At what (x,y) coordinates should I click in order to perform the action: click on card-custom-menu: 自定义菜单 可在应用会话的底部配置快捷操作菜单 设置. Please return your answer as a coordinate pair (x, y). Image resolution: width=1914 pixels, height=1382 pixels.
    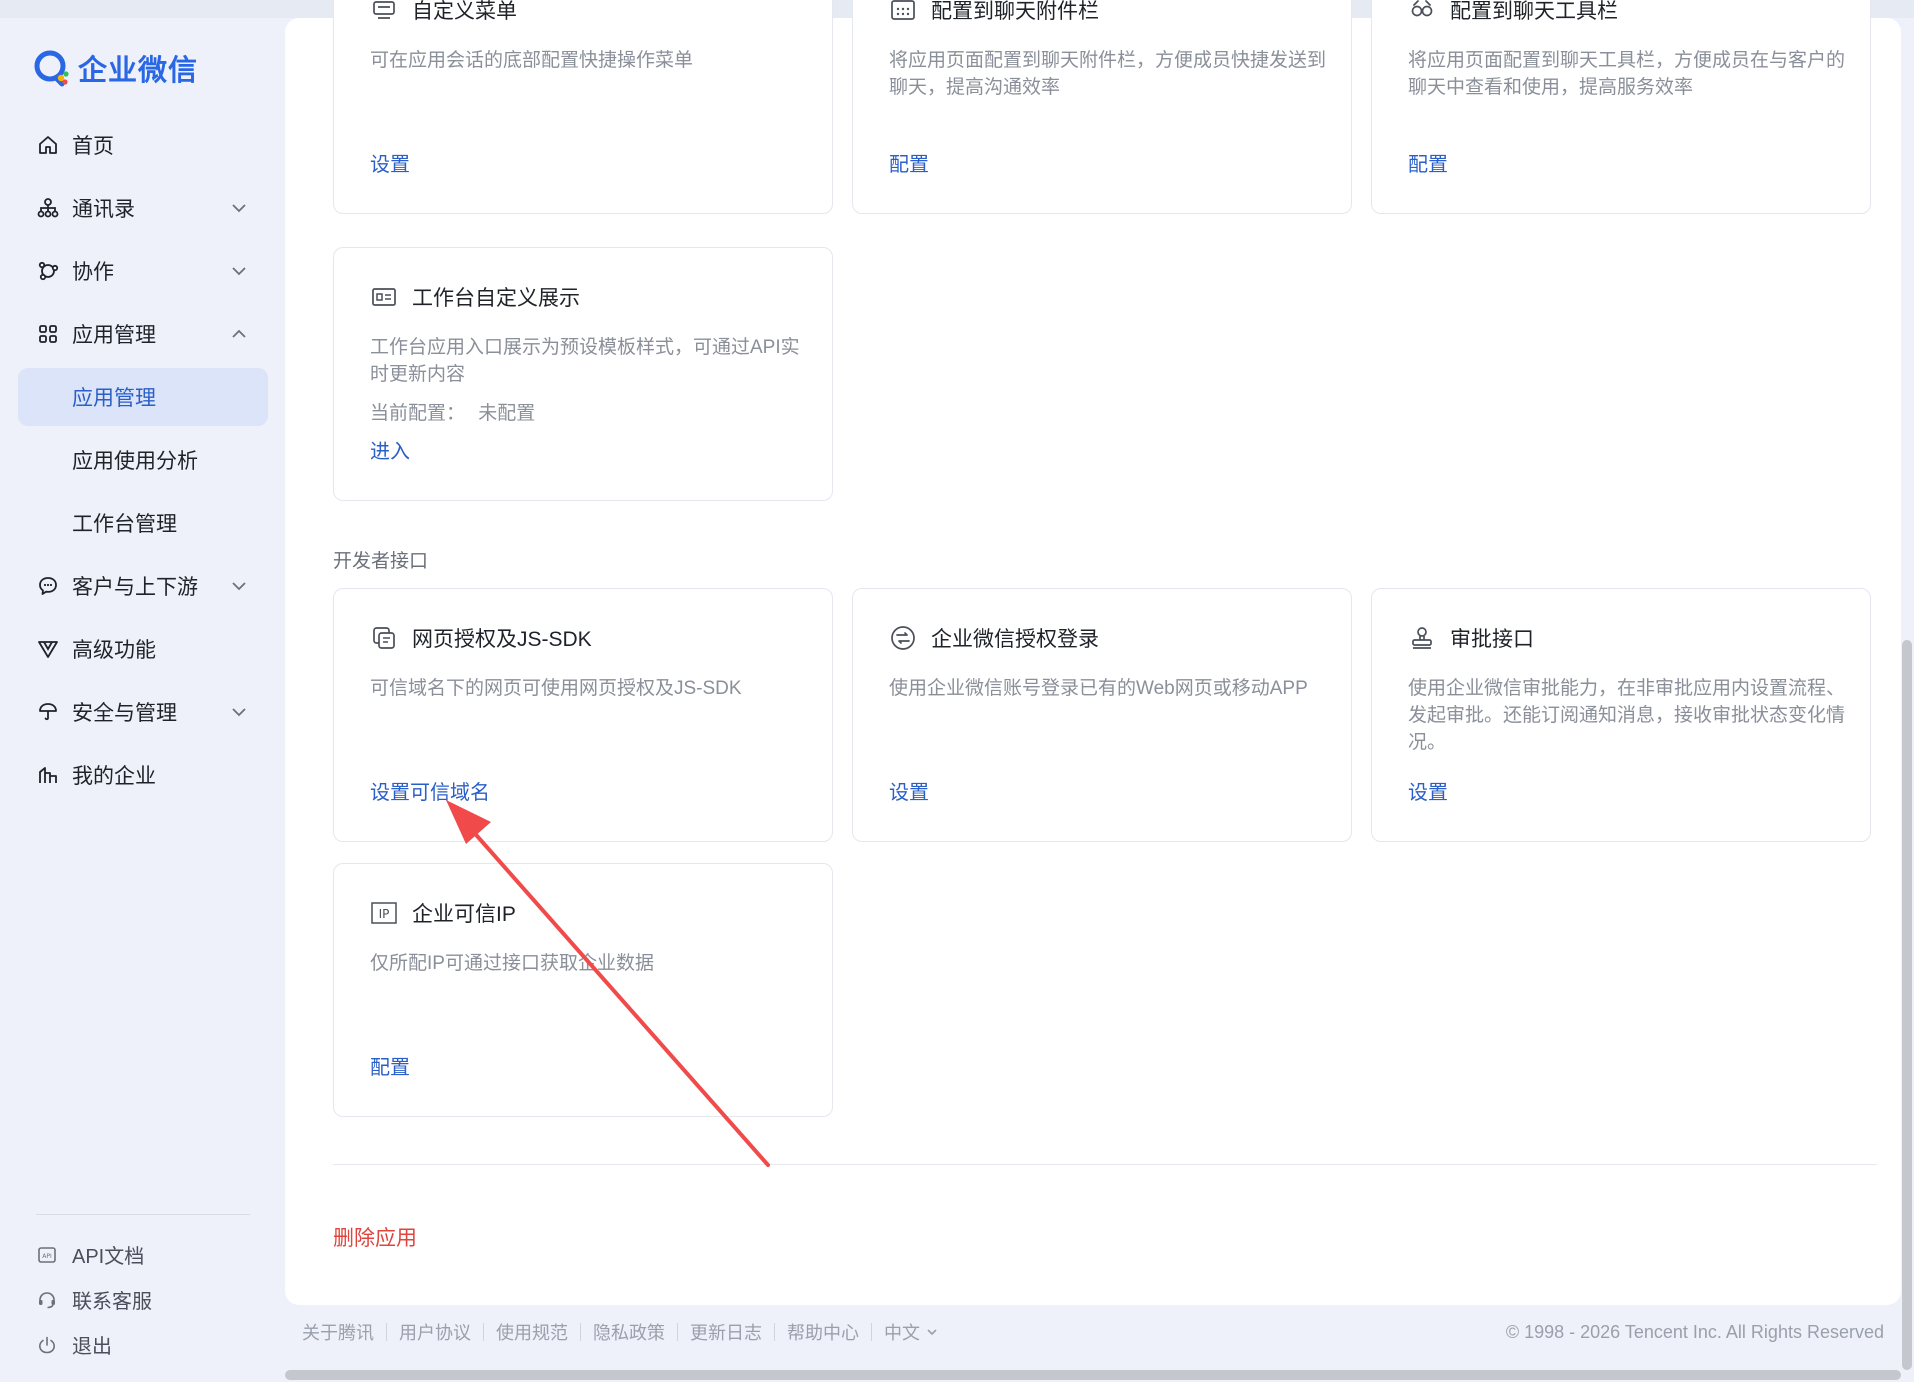
    Looking at the image, I should click on (583, 107).